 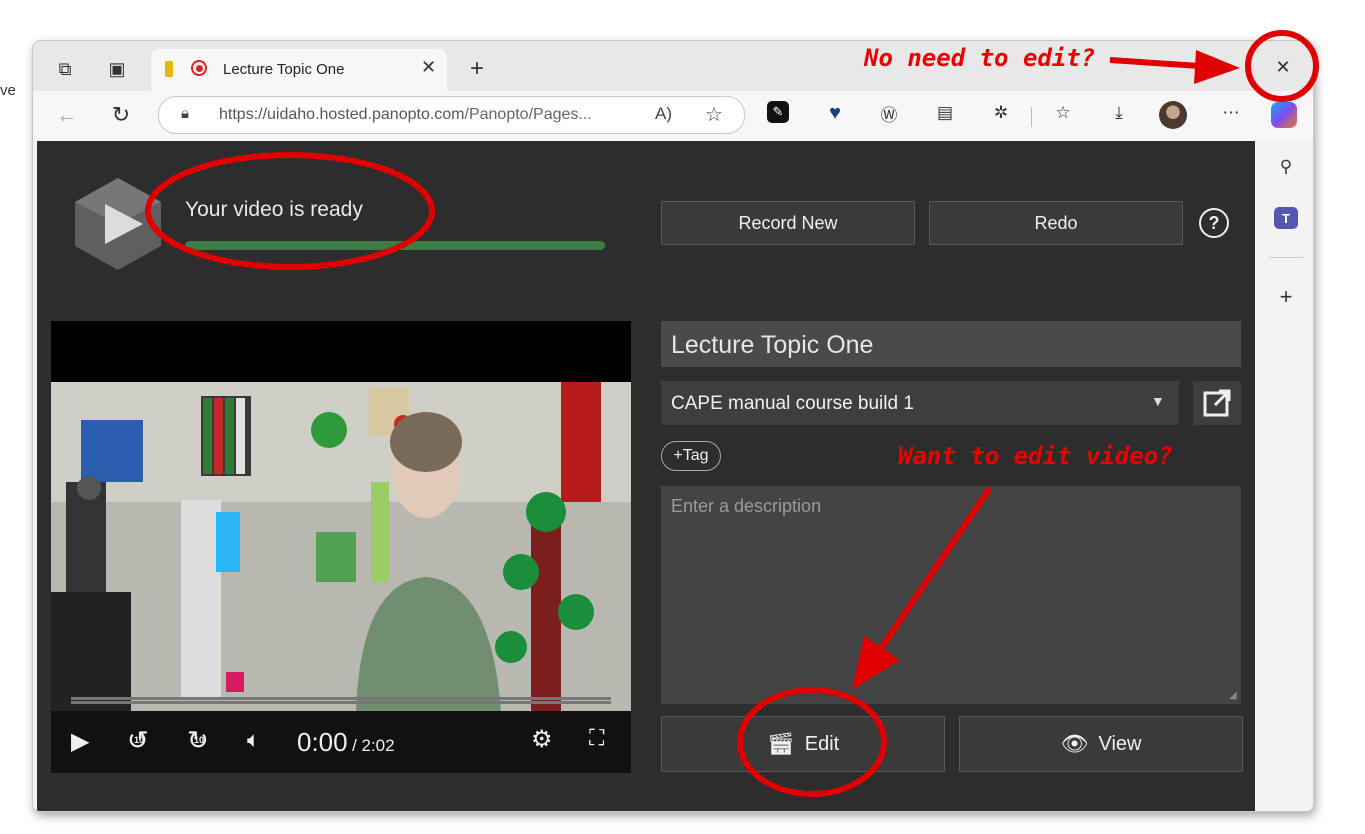 I want to click on highlight-status-ellipse, so click(x=290, y=211).